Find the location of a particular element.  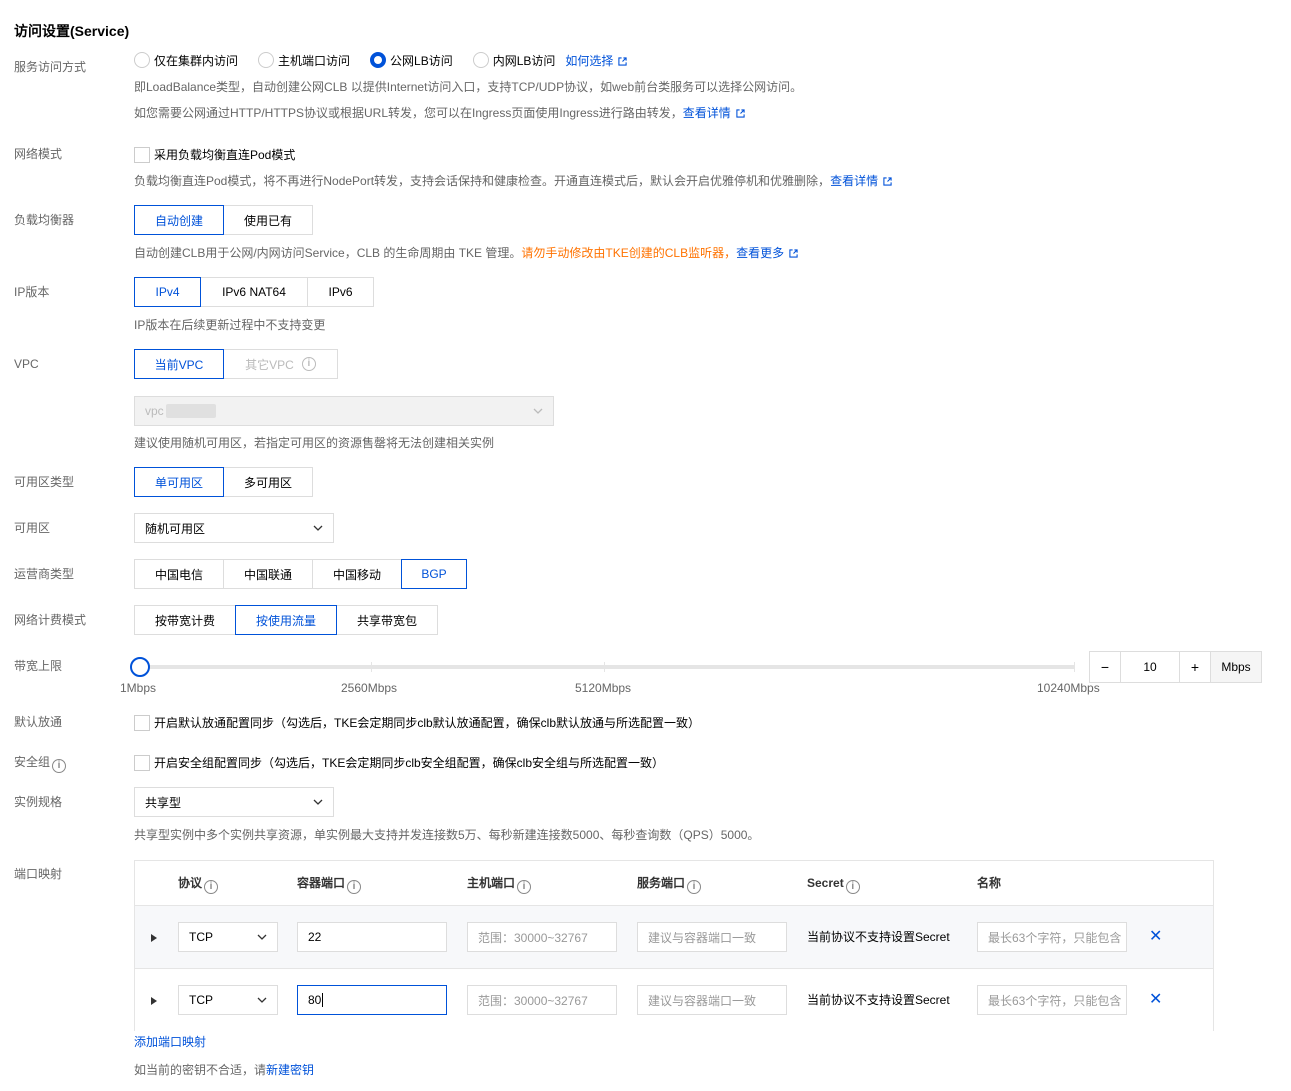

header-container-port: 容器端口 i is located at coordinates (329, 884).